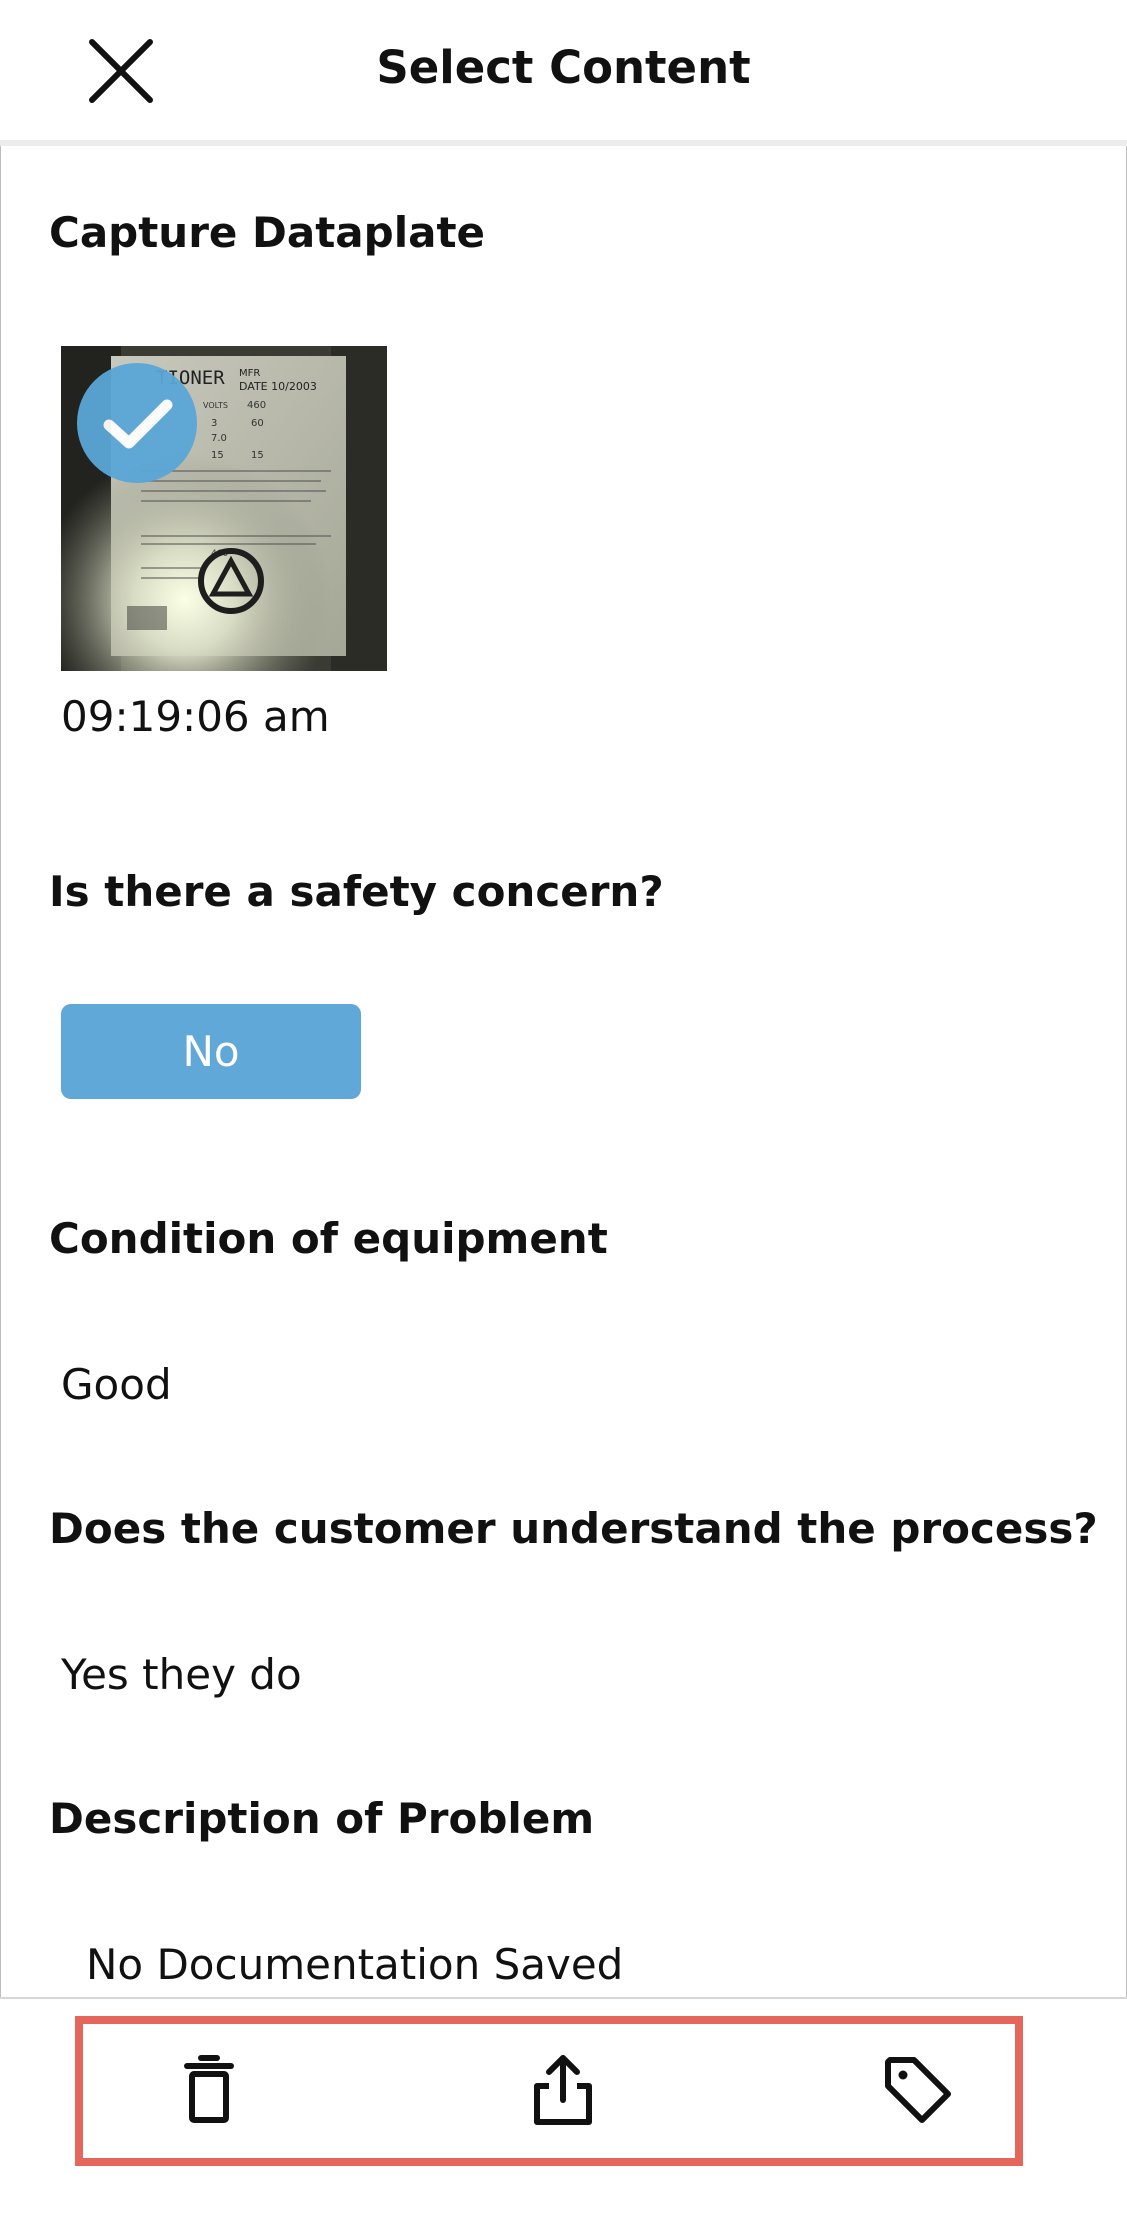 The image size is (1127, 2216). What do you see at coordinates (267, 232) in the screenshot?
I see `section-title-capture: Capture Dataplate` at bounding box center [267, 232].